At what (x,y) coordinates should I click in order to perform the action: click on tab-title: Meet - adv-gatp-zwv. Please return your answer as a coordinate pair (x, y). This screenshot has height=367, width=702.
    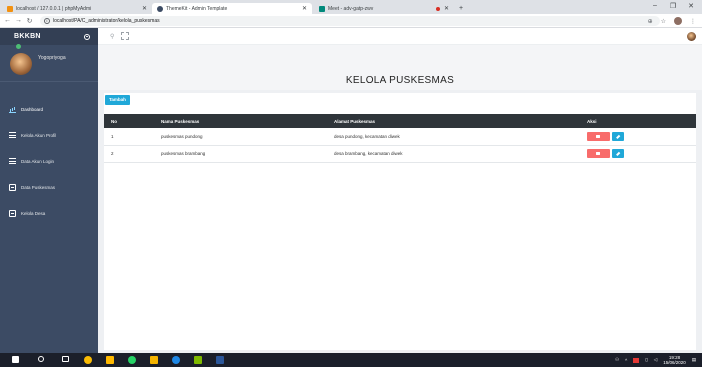
    Looking at the image, I should click on (351, 8).